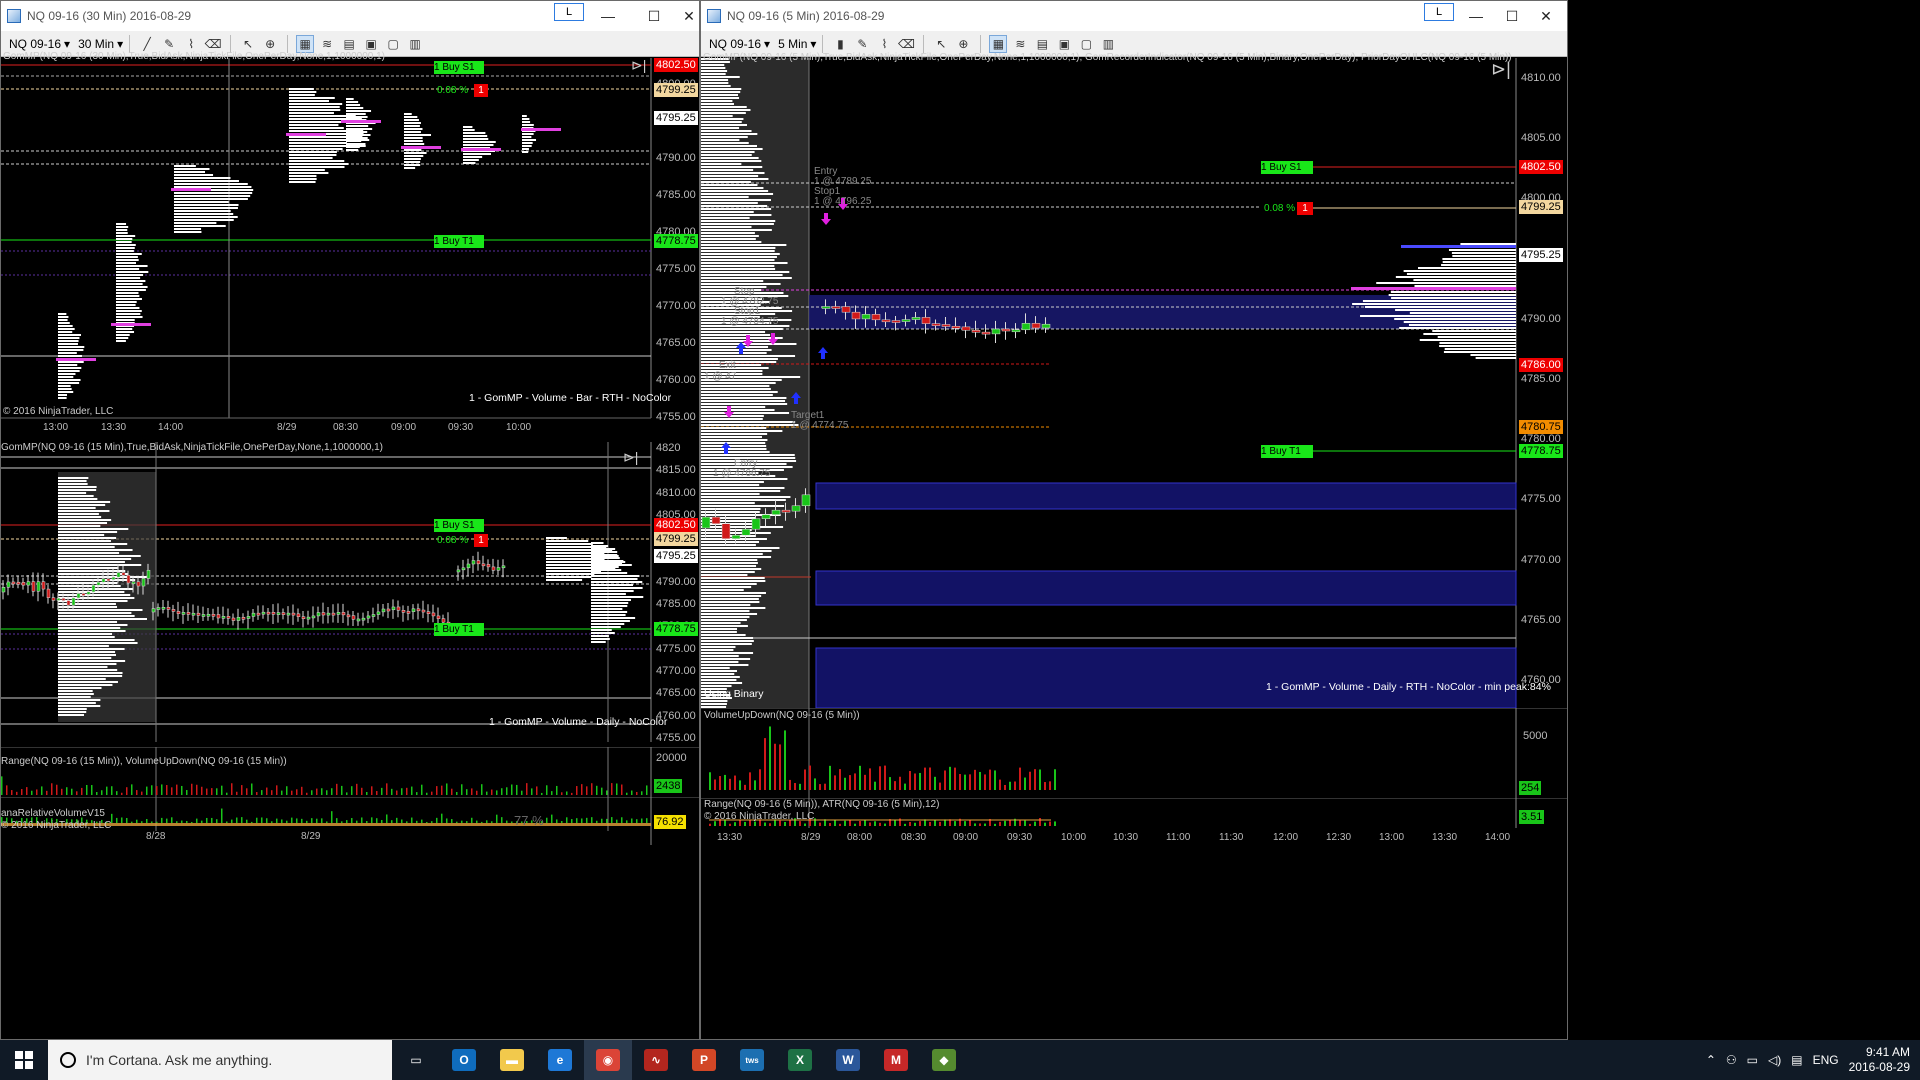 Image resolution: width=1920 pixels, height=1080 pixels. I want to click on taskbar-app-button: ◆, so click(944, 1060).